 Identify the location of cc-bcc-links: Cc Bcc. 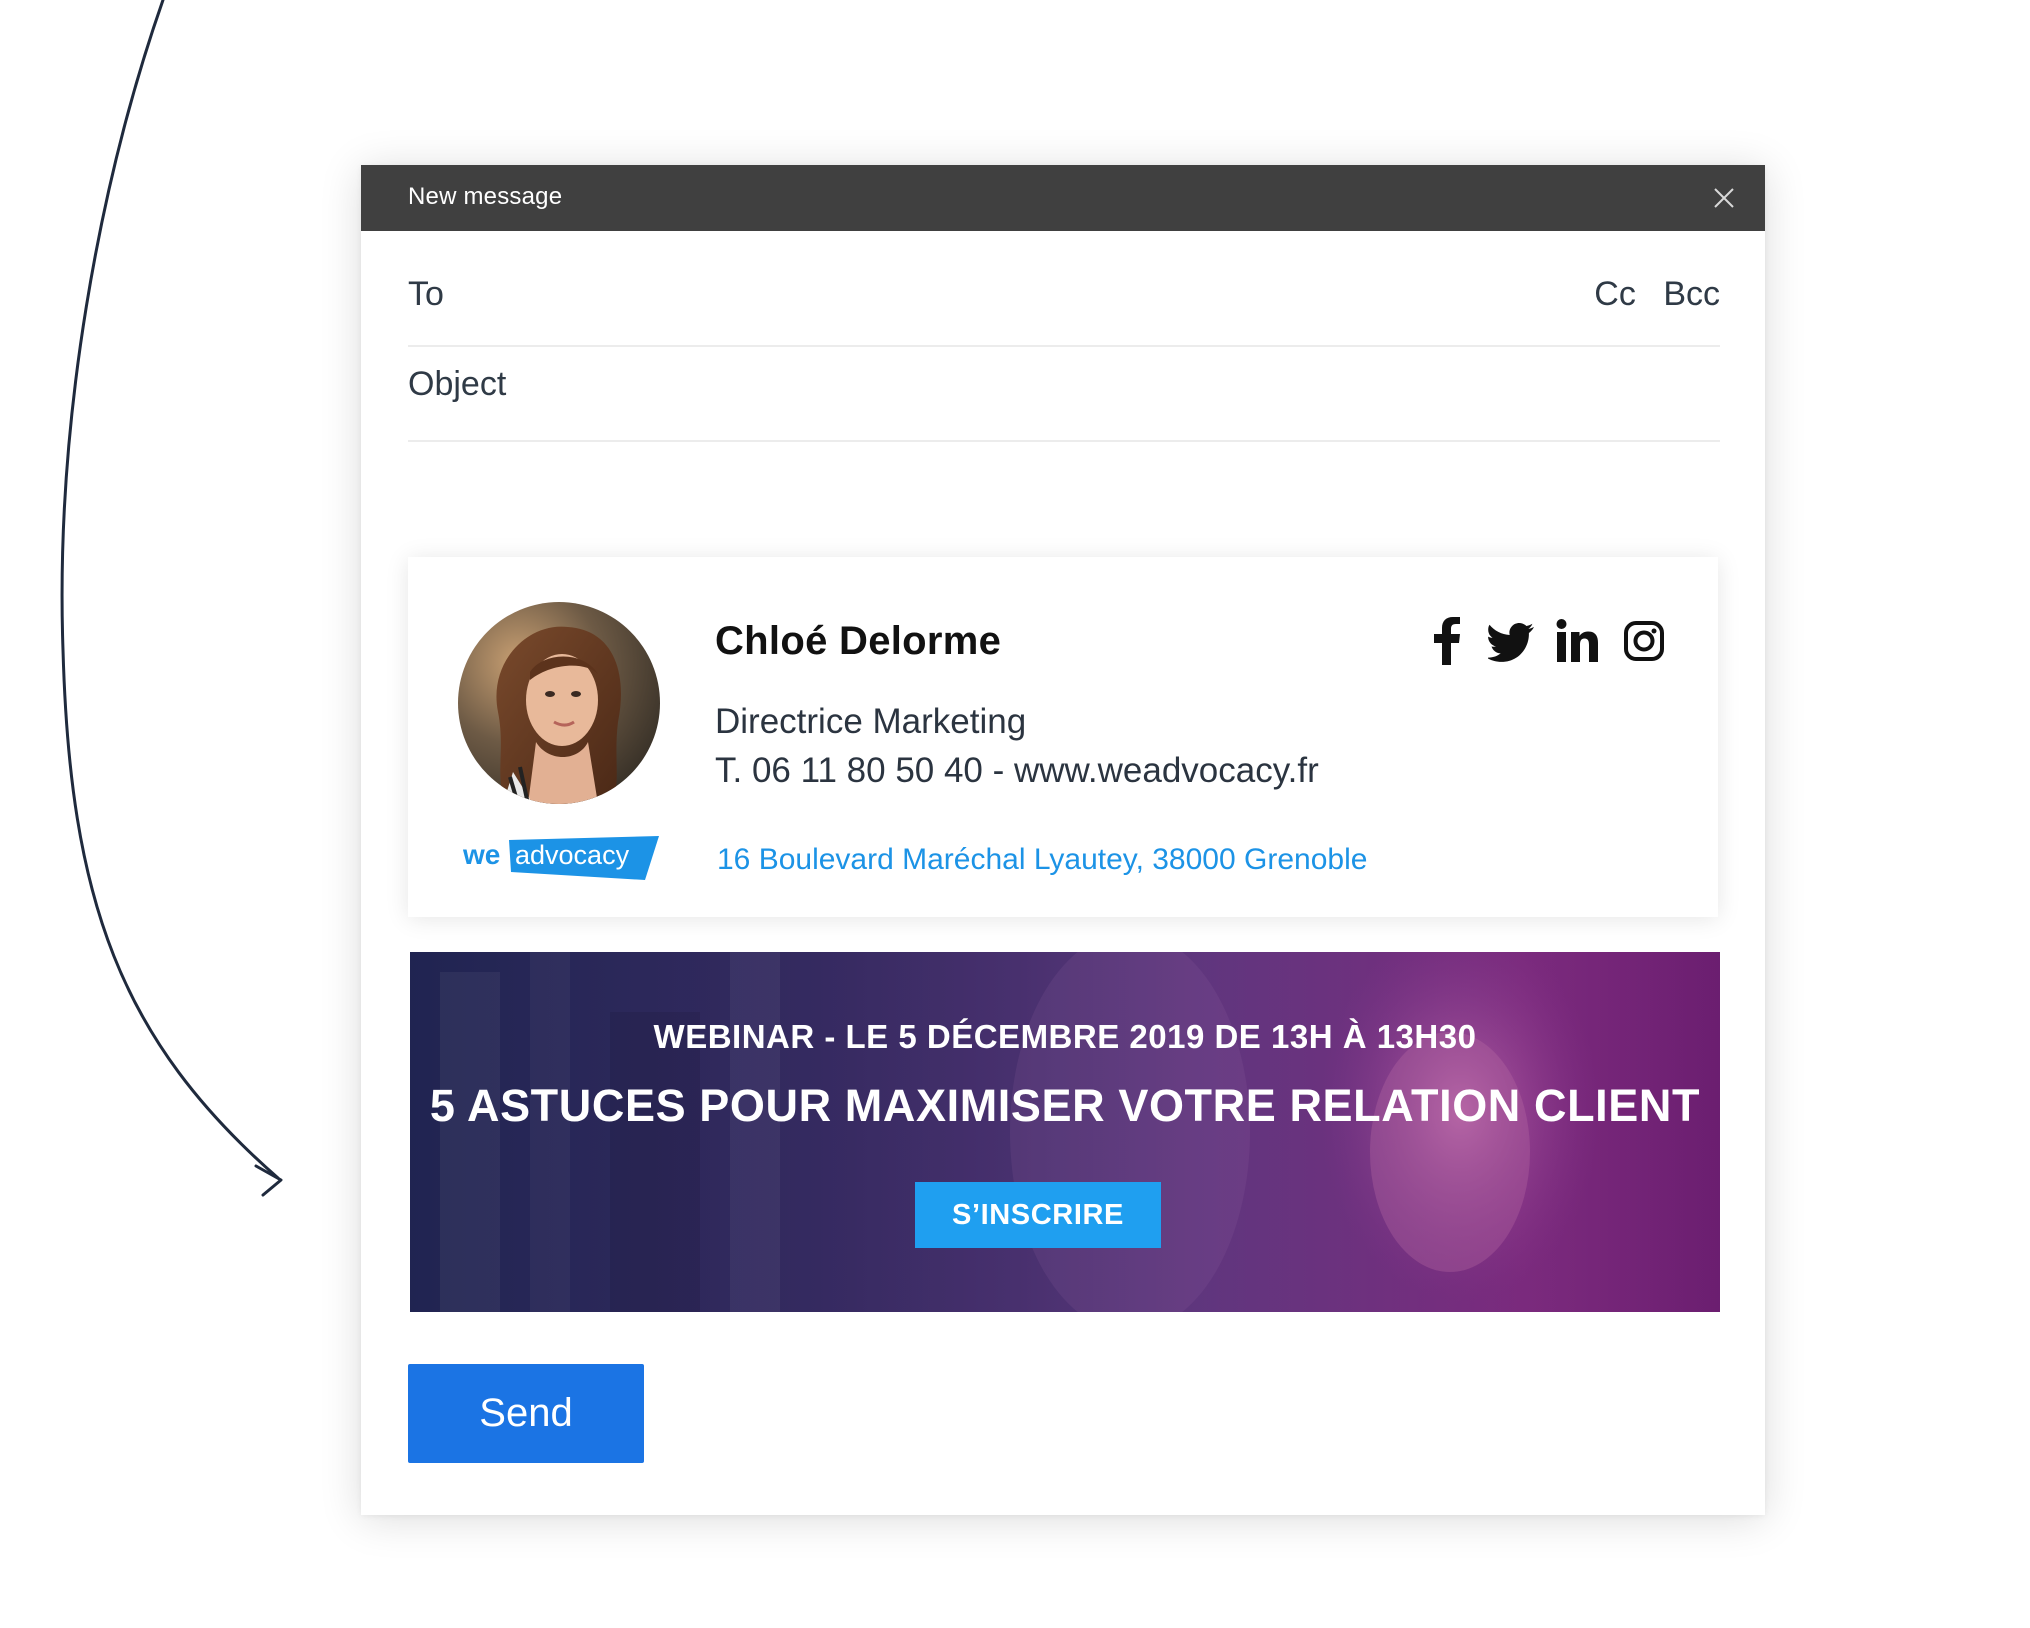
(1657, 294).